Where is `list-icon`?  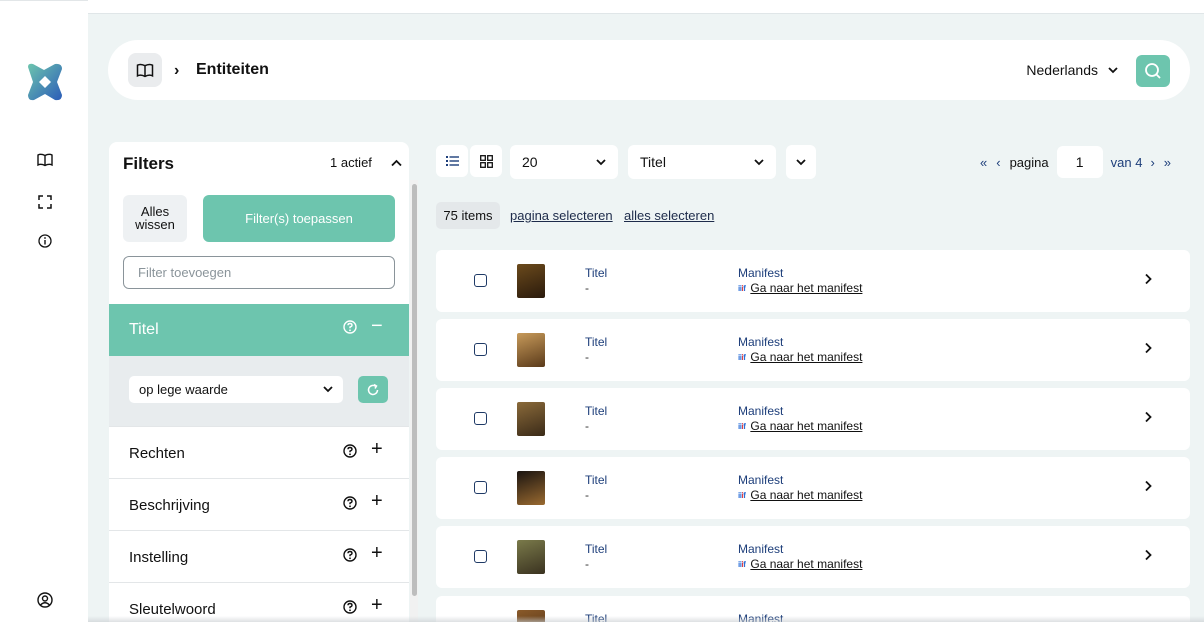 list-icon is located at coordinates (452, 161).